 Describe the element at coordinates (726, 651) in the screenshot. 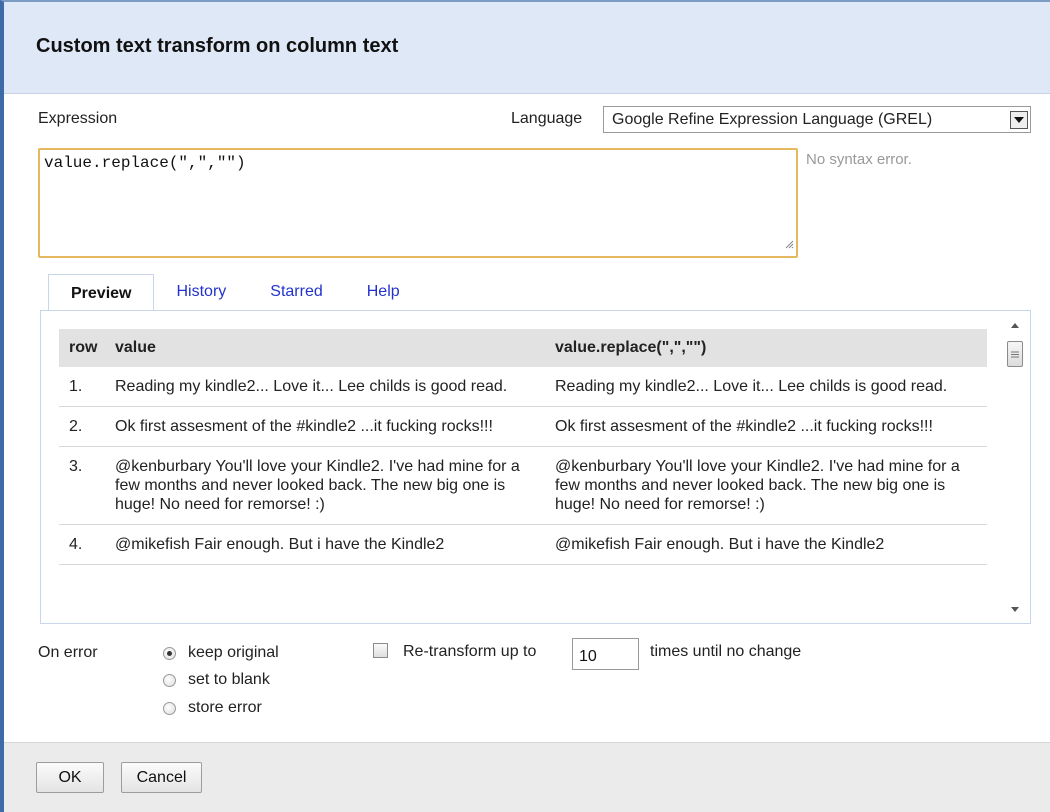

I see `retransform-suffix-label: times until no change` at that location.